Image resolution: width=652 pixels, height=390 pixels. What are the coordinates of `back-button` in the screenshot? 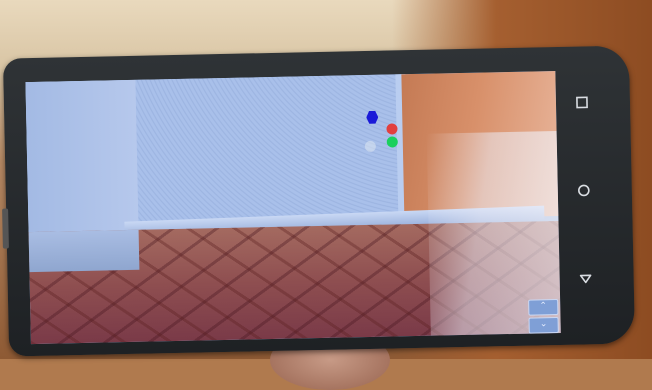 It's located at (585, 278).